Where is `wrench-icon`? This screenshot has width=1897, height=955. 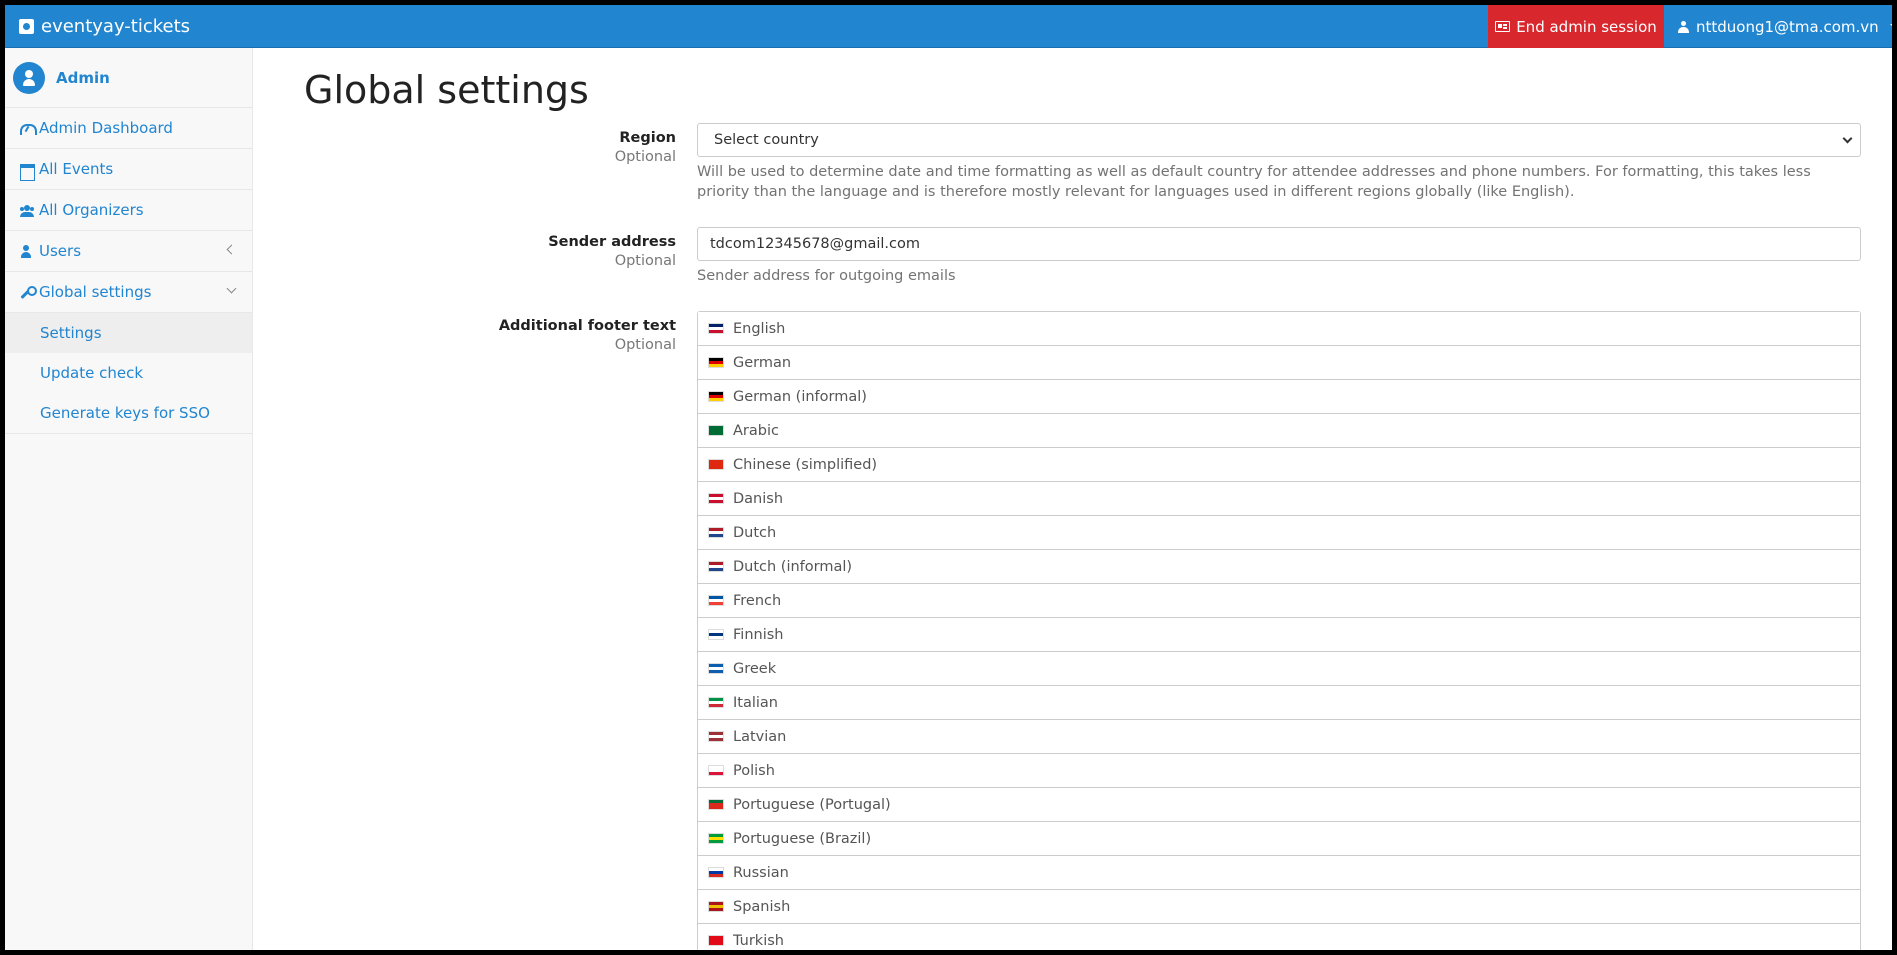 wrench-icon is located at coordinates (28, 292).